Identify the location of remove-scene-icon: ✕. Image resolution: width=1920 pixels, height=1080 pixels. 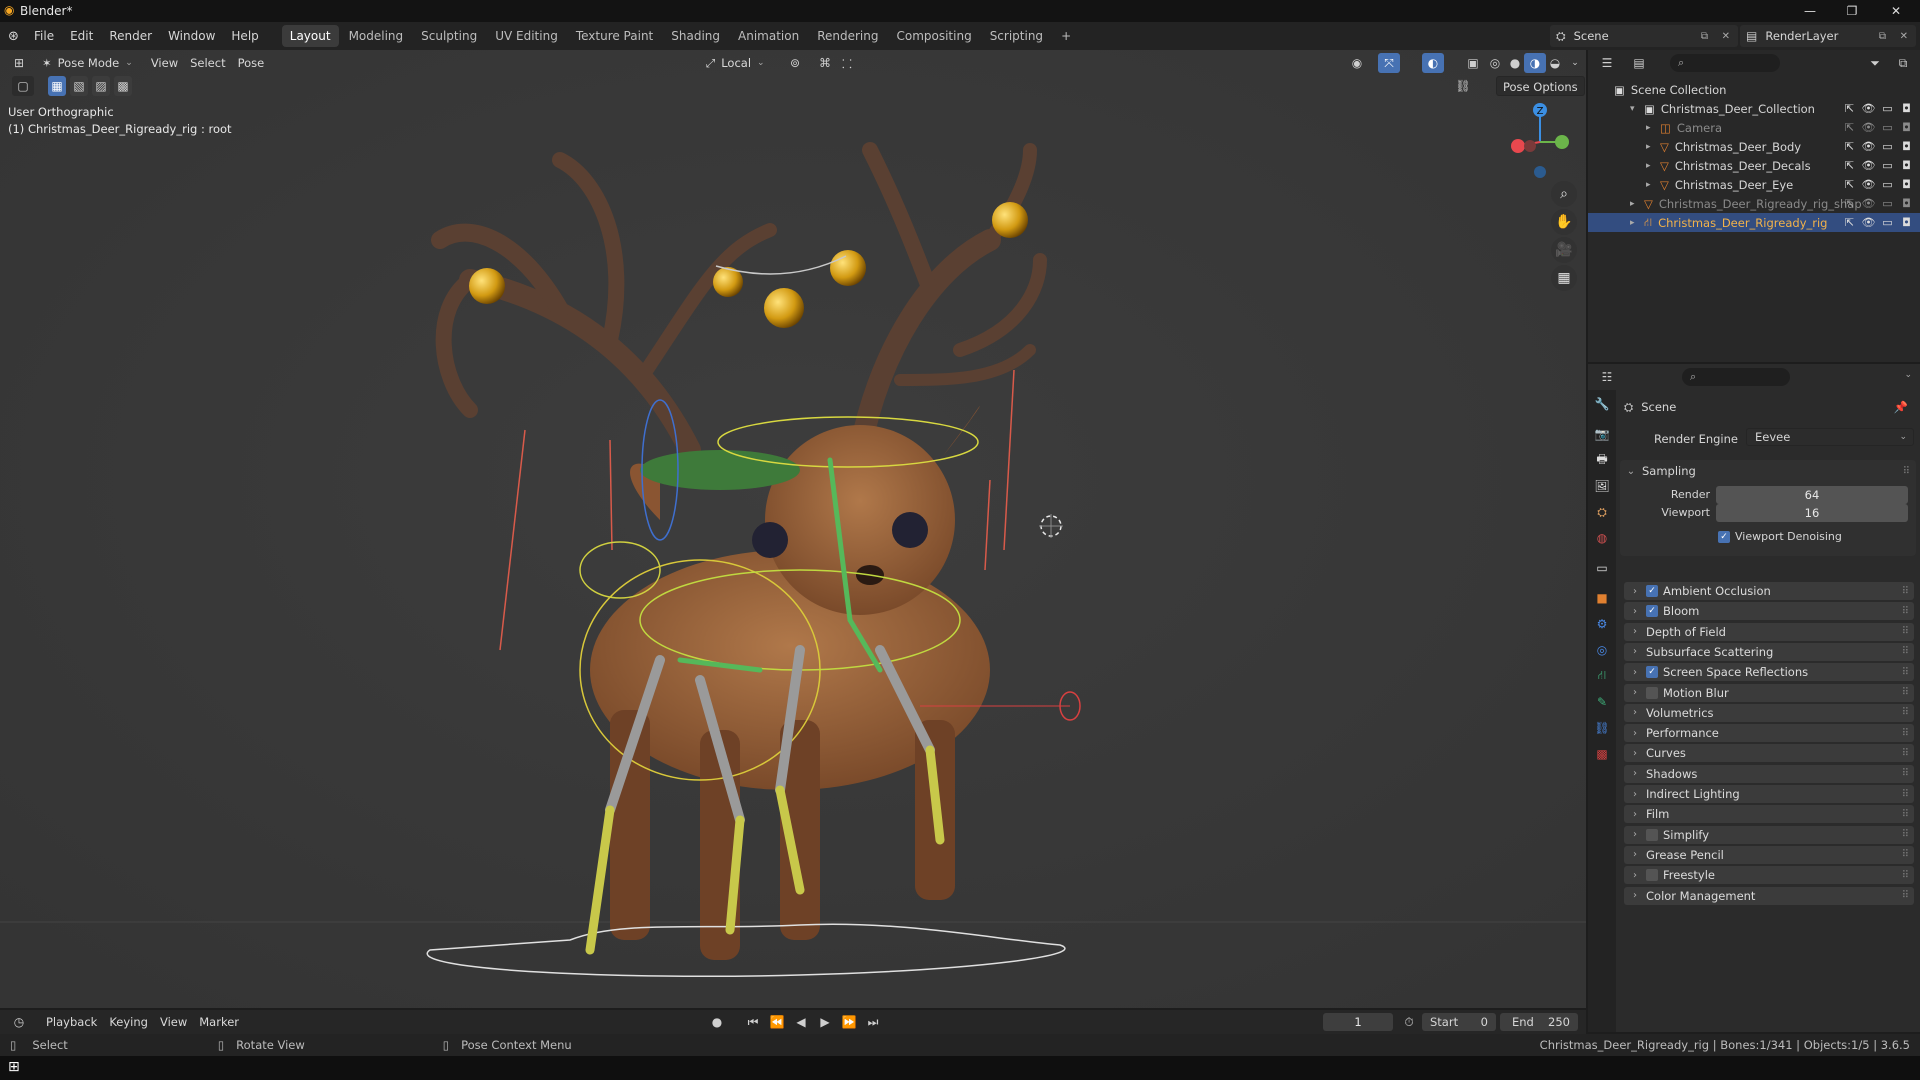
(1726, 36).